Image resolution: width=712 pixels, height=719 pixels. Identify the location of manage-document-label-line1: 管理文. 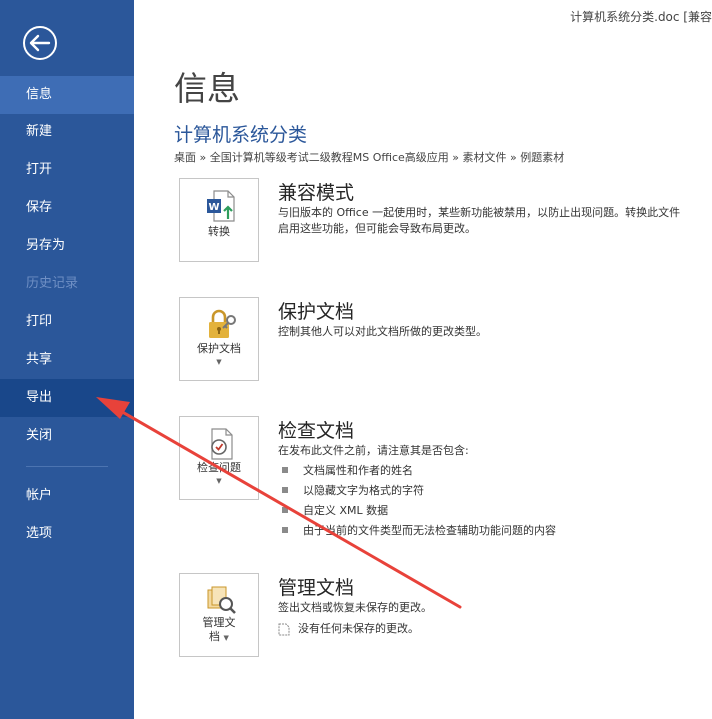
(219, 622).